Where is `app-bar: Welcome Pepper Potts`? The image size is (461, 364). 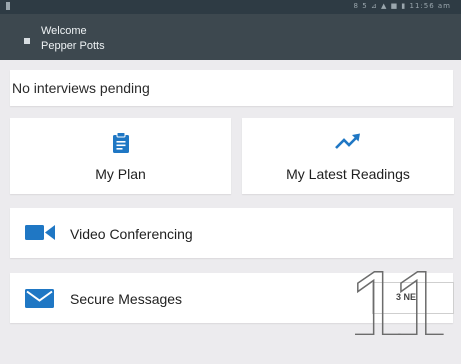 app-bar: Welcome Pepper Potts is located at coordinates (230, 37).